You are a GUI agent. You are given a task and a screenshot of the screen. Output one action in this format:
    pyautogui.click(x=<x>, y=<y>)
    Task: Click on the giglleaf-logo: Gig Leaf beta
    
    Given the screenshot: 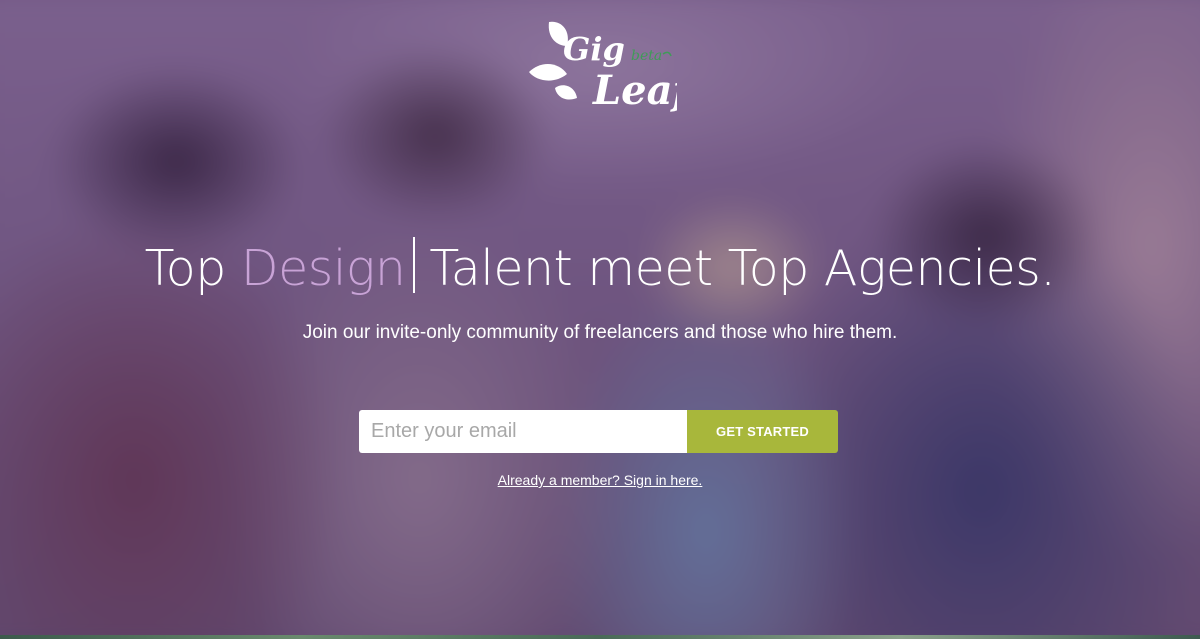 What is the action you would take?
    pyautogui.click(x=602, y=66)
    